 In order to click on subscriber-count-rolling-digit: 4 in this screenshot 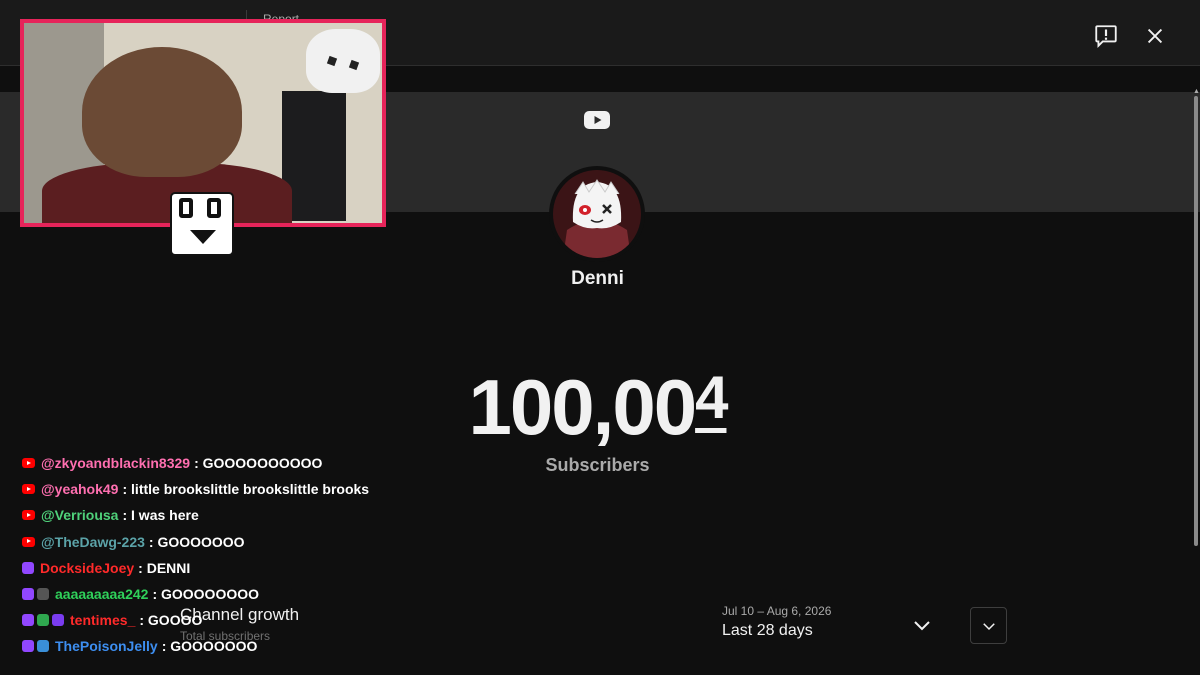, I will do `click(711, 397)`.